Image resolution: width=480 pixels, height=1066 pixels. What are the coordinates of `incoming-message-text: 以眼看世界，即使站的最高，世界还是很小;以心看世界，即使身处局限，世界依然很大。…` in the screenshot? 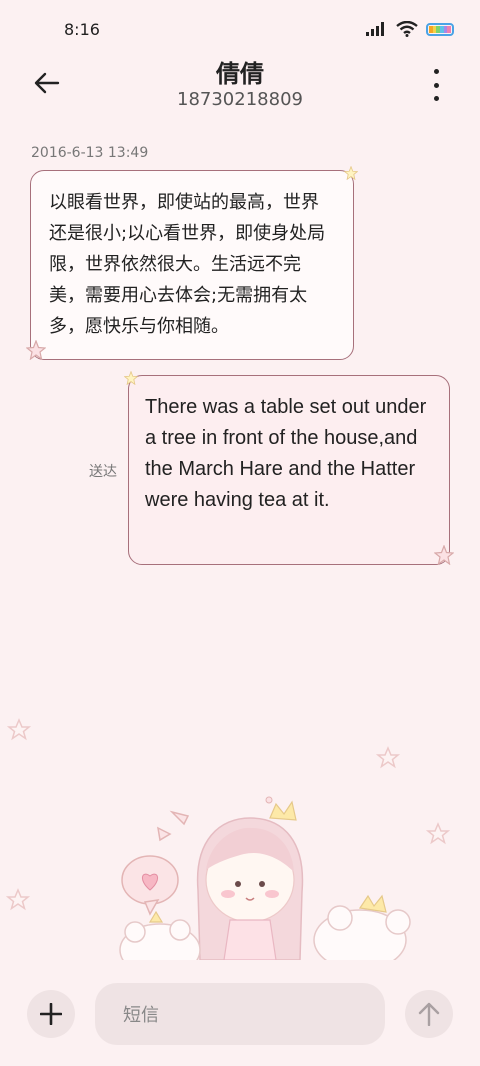 It's located at (187, 264).